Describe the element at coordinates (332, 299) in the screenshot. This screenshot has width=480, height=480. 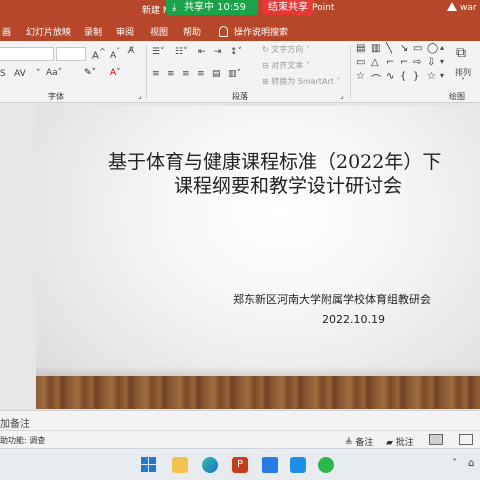
I see `slide-organizer: 郑东新区河南大学附属学校体育组教研会` at that location.